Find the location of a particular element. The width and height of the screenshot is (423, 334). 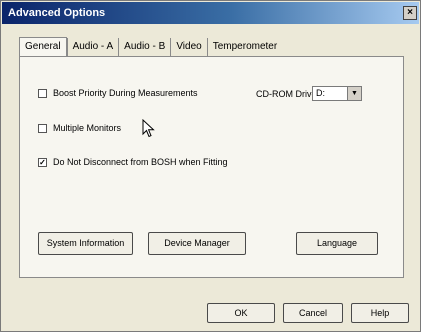

language-button: Language is located at coordinates (337, 243).